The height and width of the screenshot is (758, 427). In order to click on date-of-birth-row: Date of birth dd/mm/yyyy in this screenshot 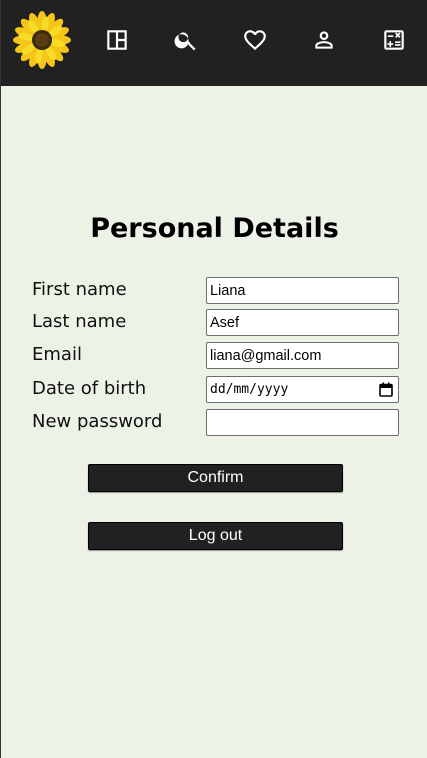, I will do `click(216, 390)`.